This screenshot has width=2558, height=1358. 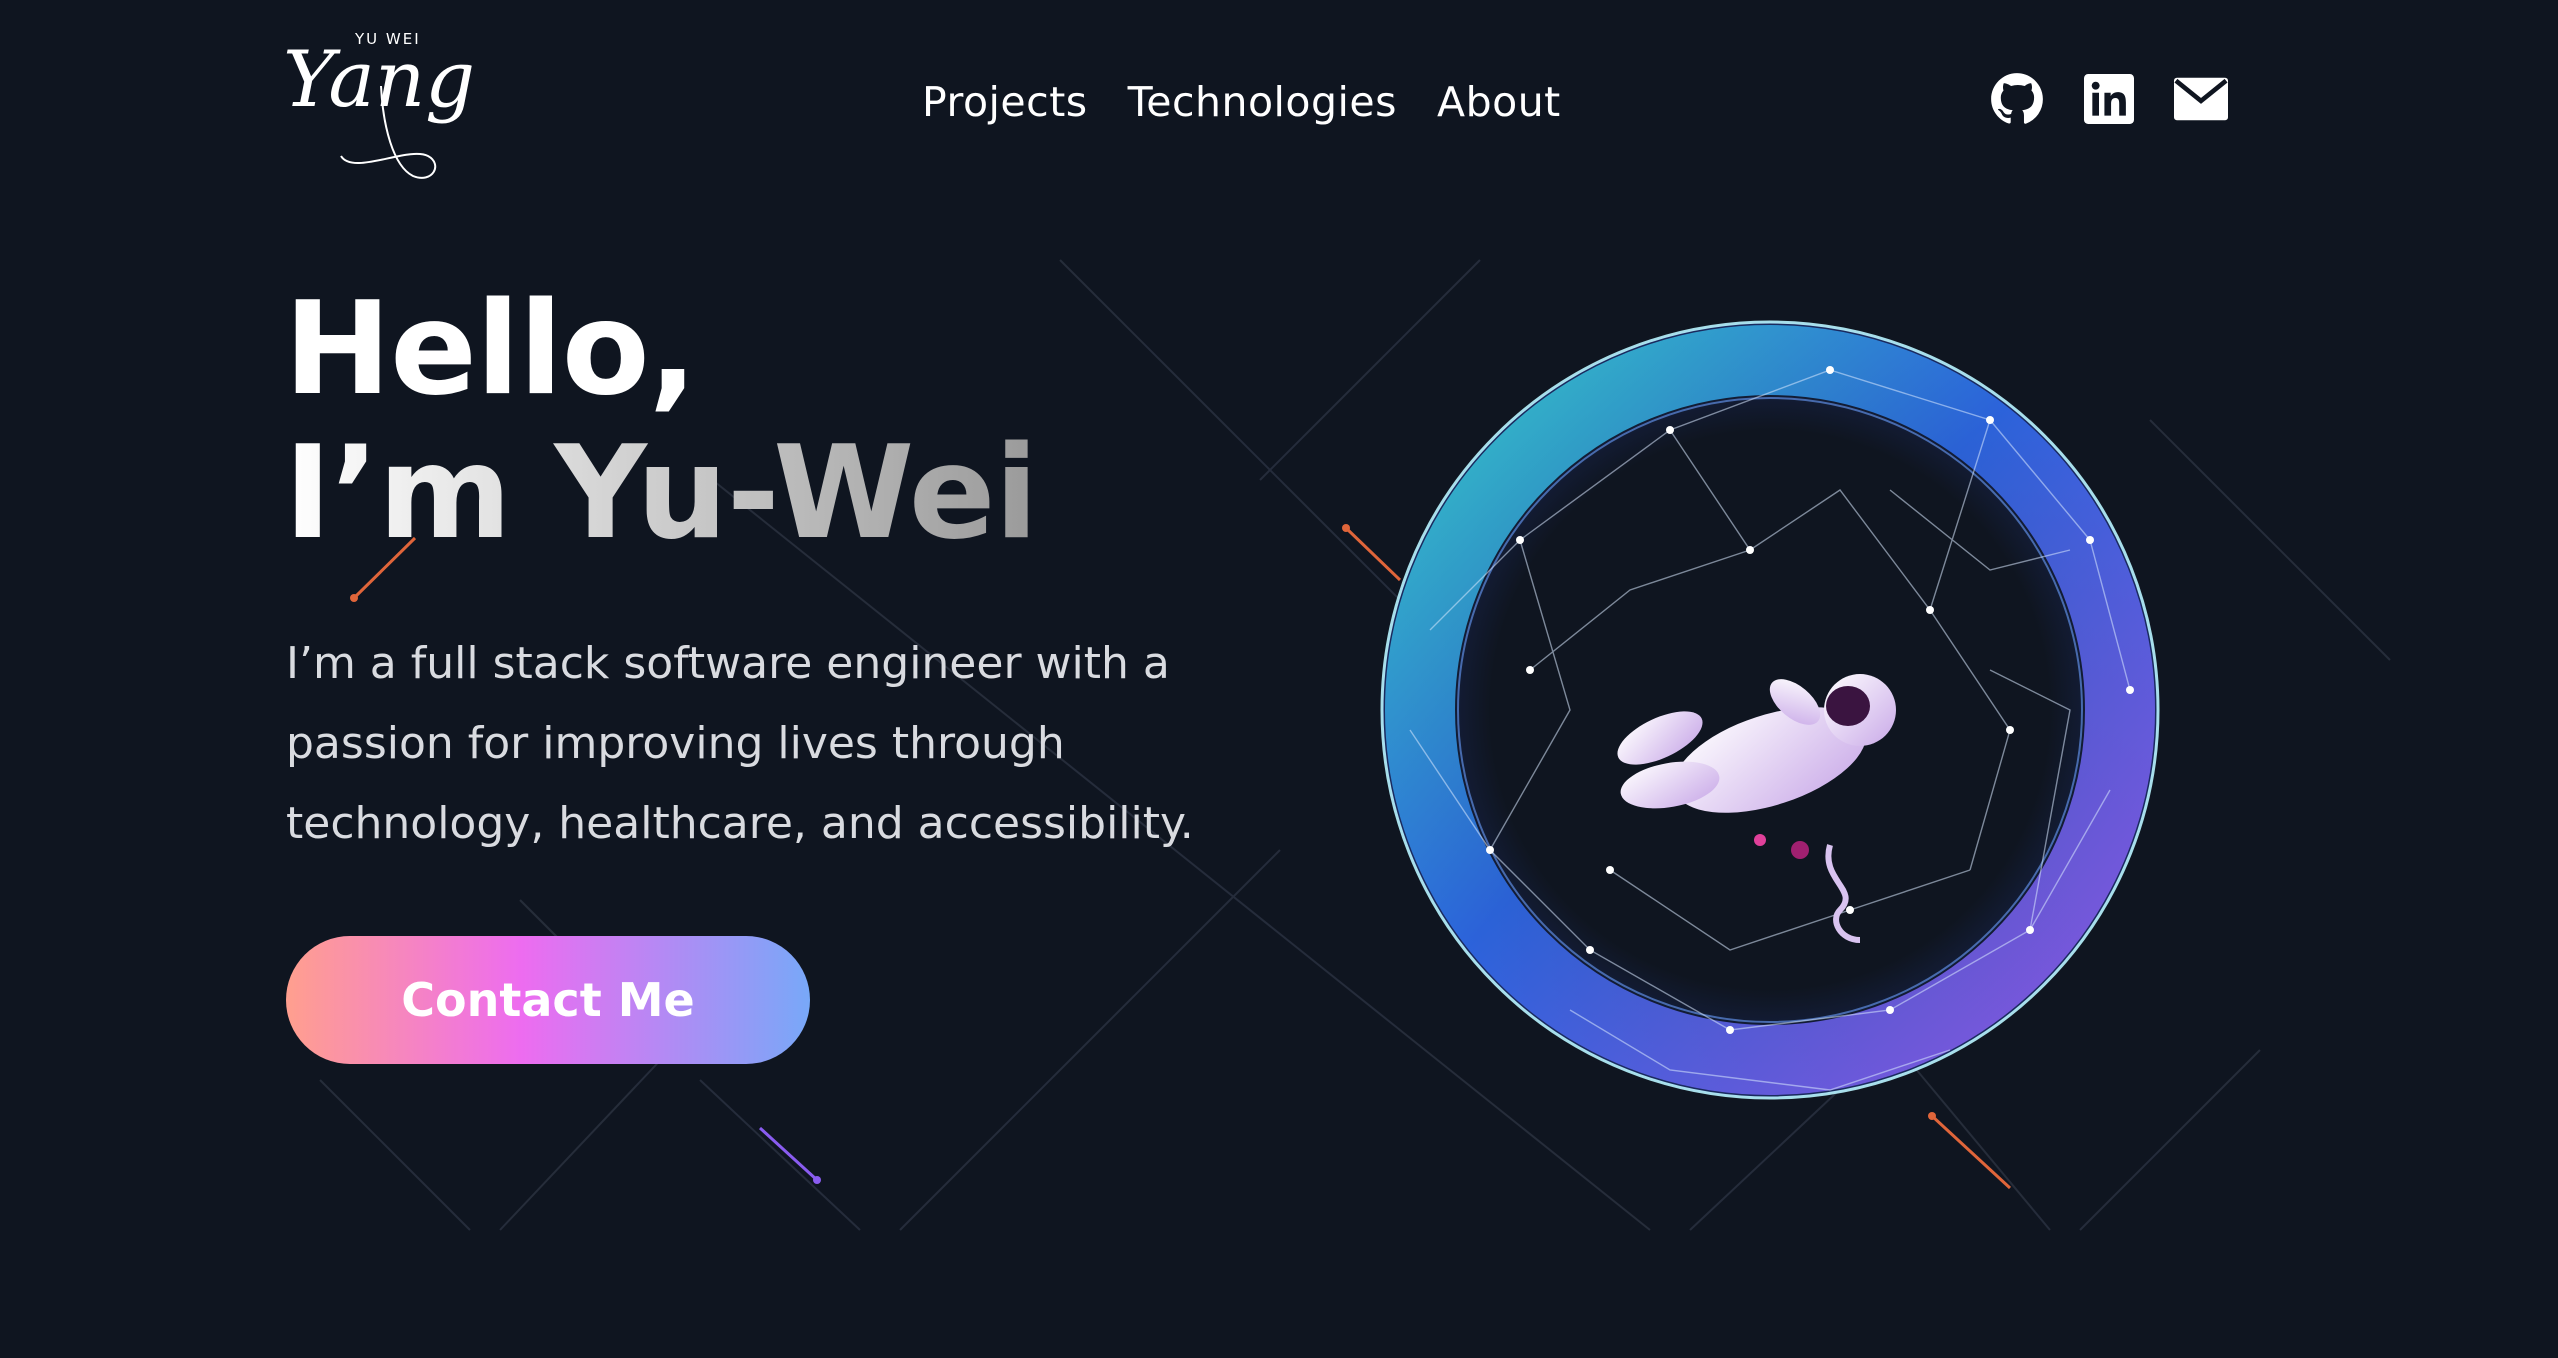 What do you see at coordinates (1005, 102) in the screenshot?
I see `nav-projects: Projects` at bounding box center [1005, 102].